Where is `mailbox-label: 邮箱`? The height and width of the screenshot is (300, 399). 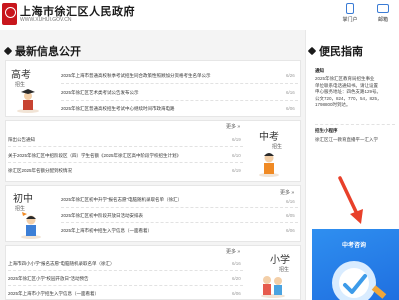
mailbox-label: 邮箱 is located at coordinates (382, 20).